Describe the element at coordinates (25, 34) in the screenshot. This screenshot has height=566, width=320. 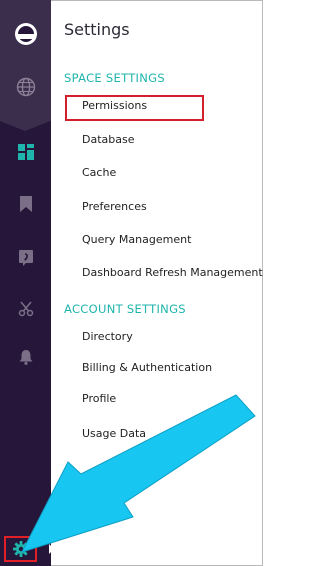
I see `logo-icon` at that location.